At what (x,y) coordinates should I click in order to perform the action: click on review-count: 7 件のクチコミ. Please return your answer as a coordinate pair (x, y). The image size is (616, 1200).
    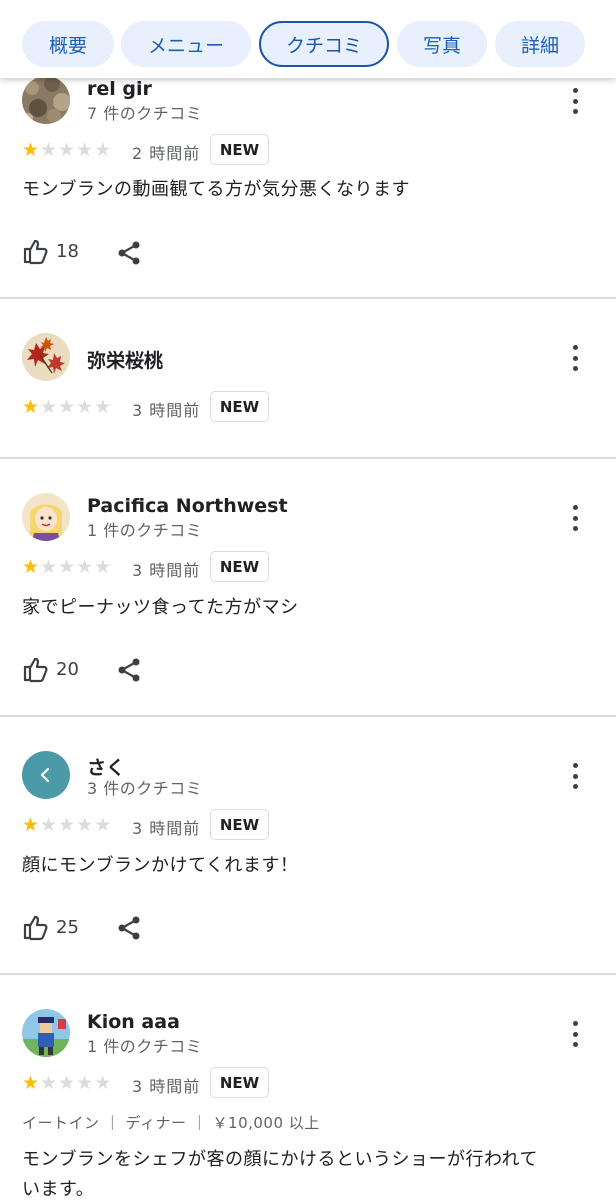
    Looking at the image, I should click on (145, 113).